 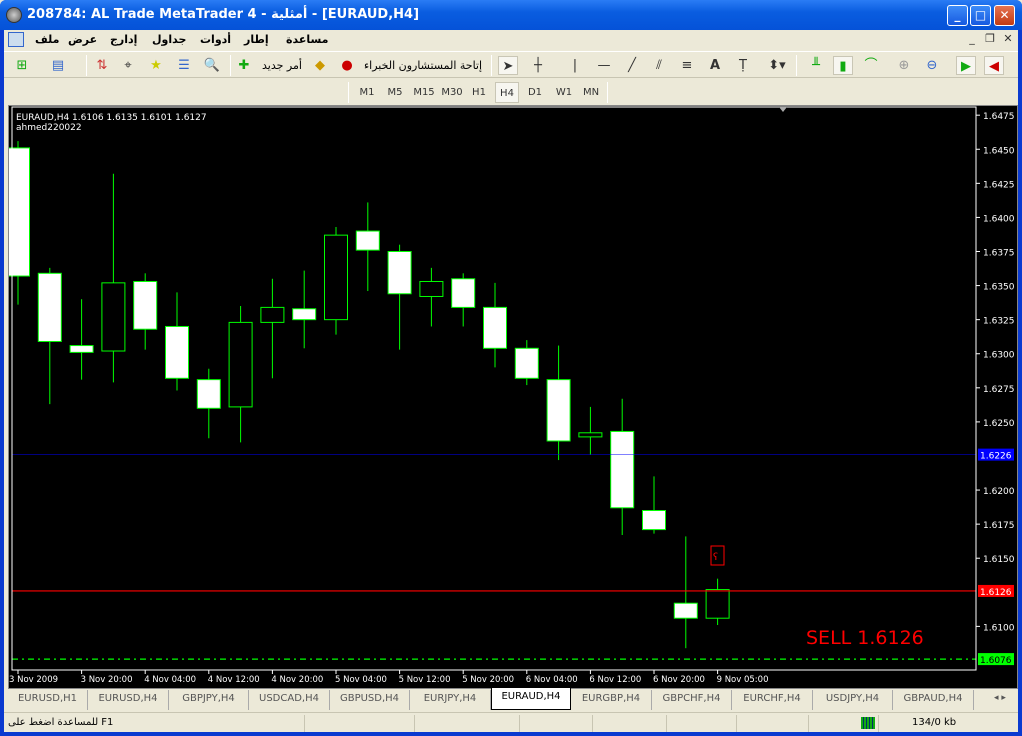 What do you see at coordinates (865, 638) in the screenshot?
I see `sell-annotation: SELL 1.6126` at bounding box center [865, 638].